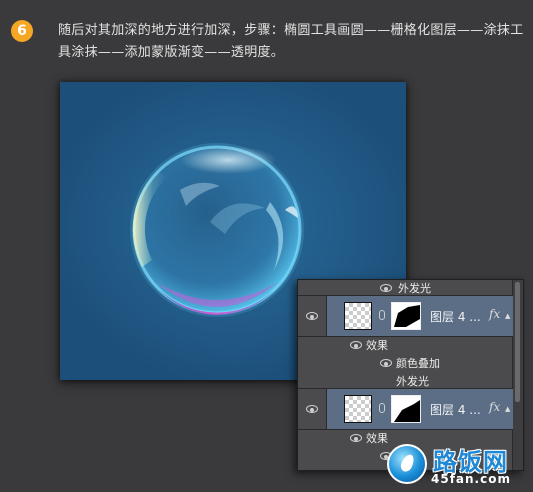  I want to click on layer-row-2: 图层 4 ... fx ▲, so click(405, 409).